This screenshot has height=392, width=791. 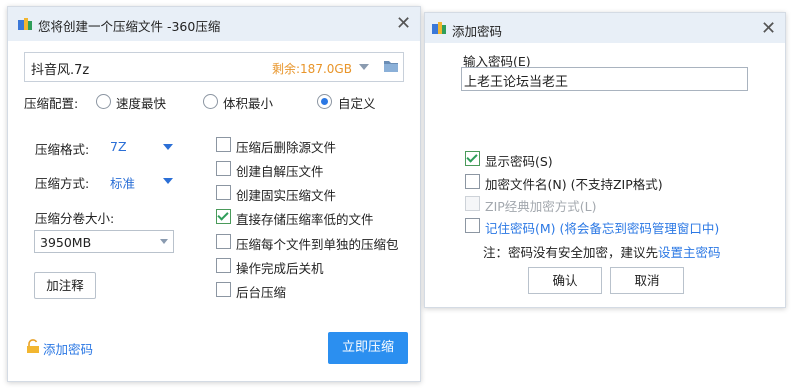 I want to click on split-size-value: 3950MB, so click(x=66, y=242).